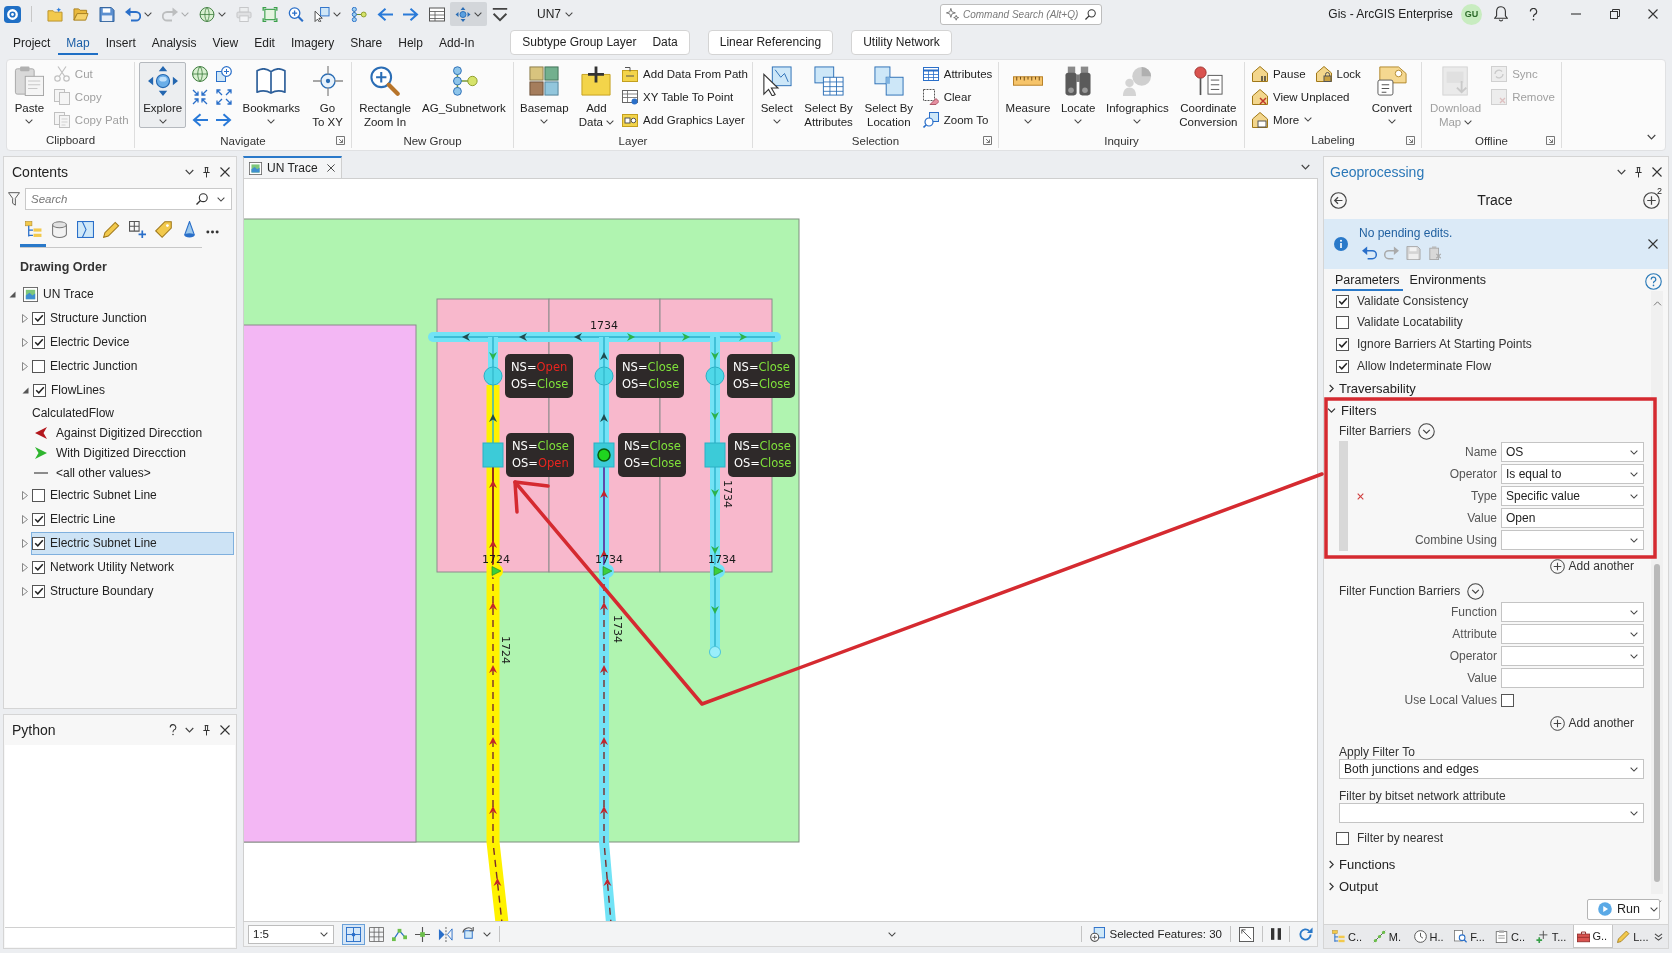  What do you see at coordinates (1572, 452) in the screenshot?
I see `dropdown-field: OS` at bounding box center [1572, 452].